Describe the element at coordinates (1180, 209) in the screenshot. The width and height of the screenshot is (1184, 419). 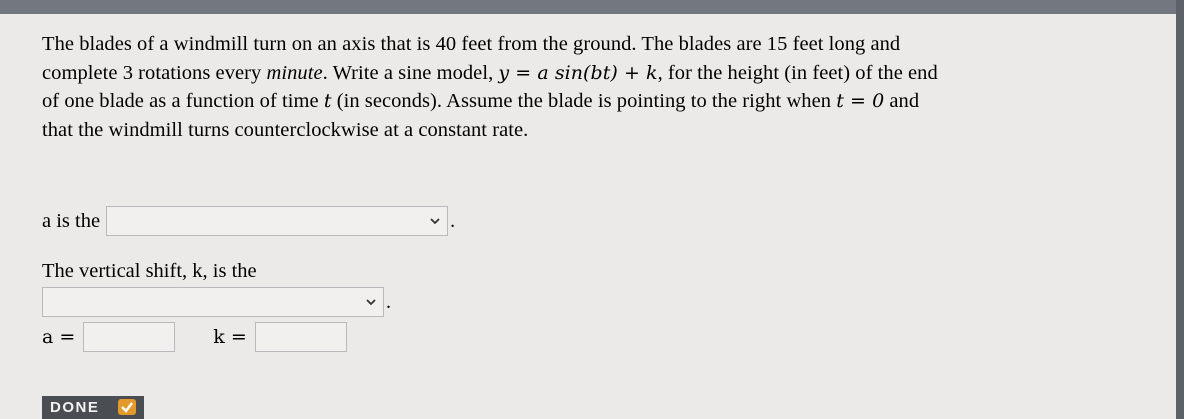
I see `right-bezel` at that location.